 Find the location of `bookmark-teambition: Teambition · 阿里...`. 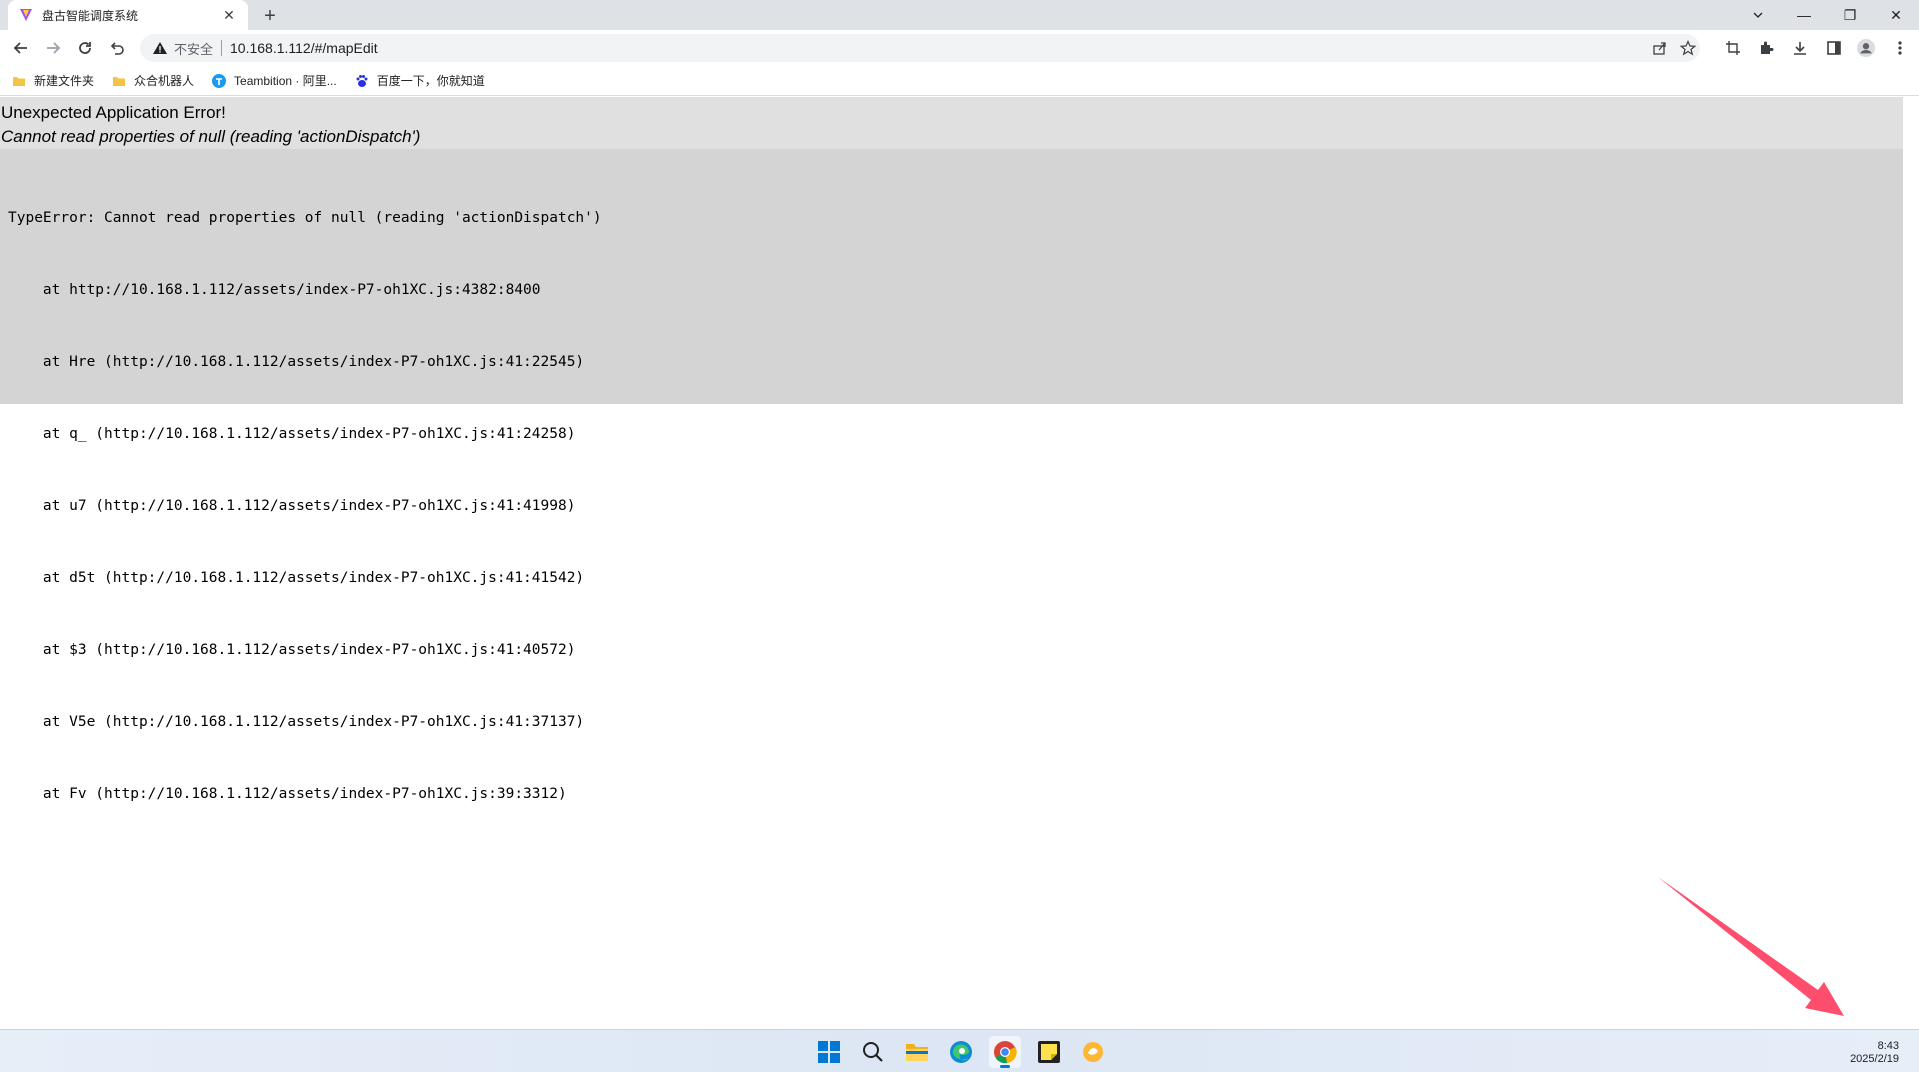

bookmark-teambition: Teambition · 阿里... is located at coordinates (274, 80).